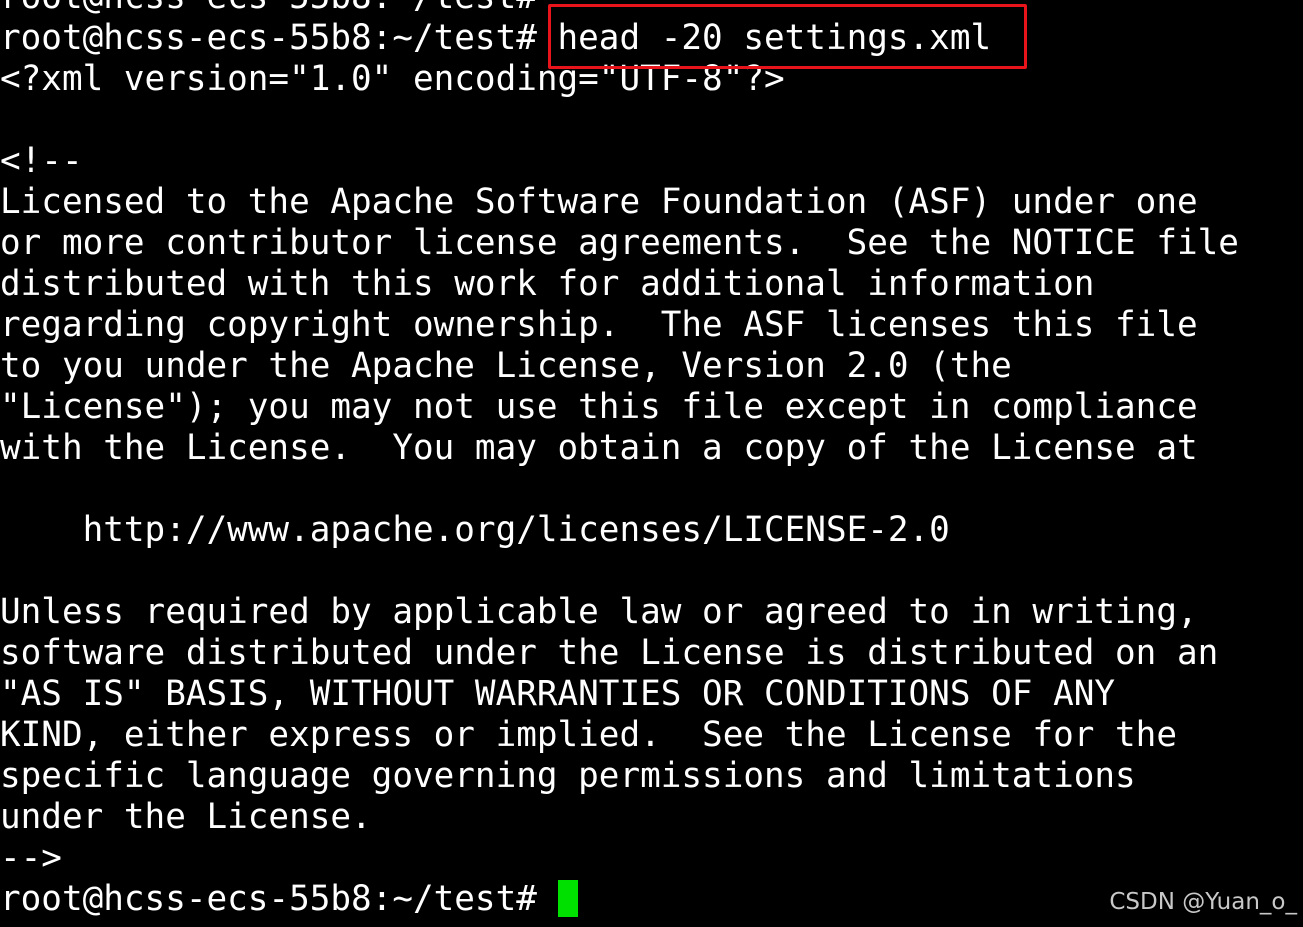 Image resolution: width=1303 pixels, height=927 pixels. Describe the element at coordinates (1203, 902) in the screenshot. I see `watermark: CSDN @Yuan_o_` at that location.